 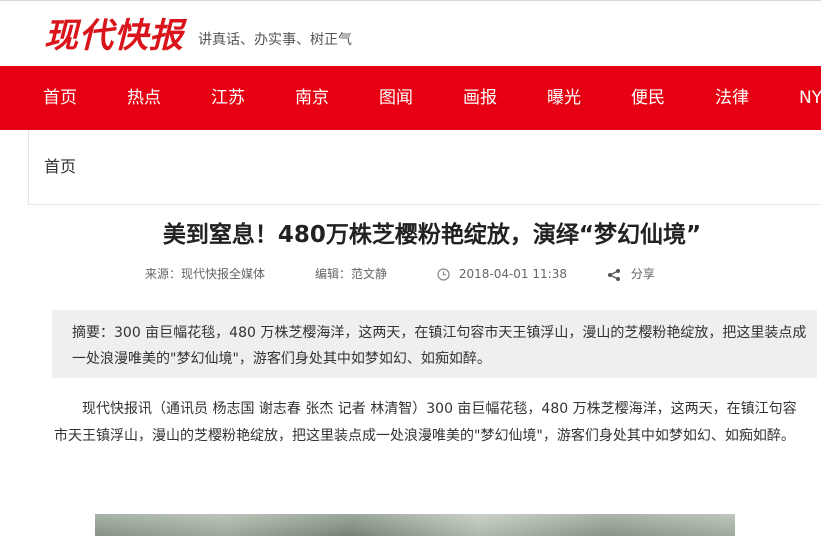 What do you see at coordinates (732, 98) in the screenshot?
I see `nav-item-law: 法律` at bounding box center [732, 98].